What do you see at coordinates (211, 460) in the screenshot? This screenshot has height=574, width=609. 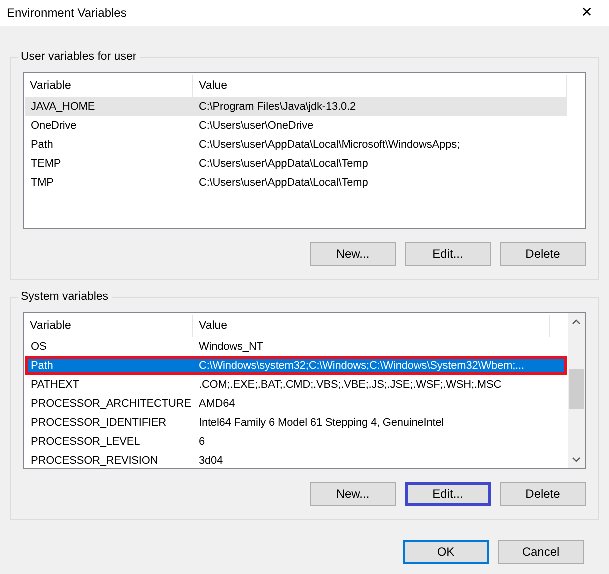 I see `table-cell-text: 3d04` at bounding box center [211, 460].